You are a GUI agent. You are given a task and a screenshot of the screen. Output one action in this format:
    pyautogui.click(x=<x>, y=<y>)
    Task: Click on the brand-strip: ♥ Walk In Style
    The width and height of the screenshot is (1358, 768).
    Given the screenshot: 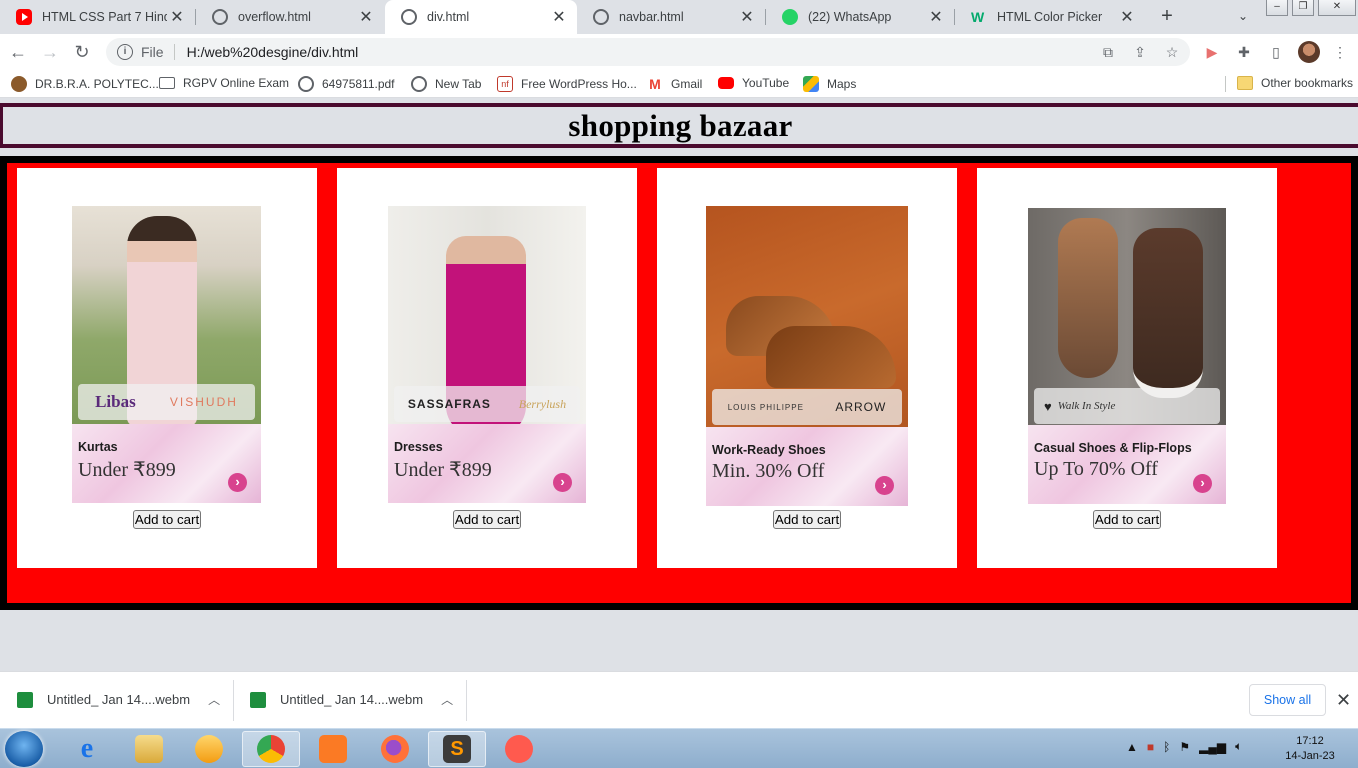 What is the action you would take?
    pyautogui.click(x=1127, y=406)
    